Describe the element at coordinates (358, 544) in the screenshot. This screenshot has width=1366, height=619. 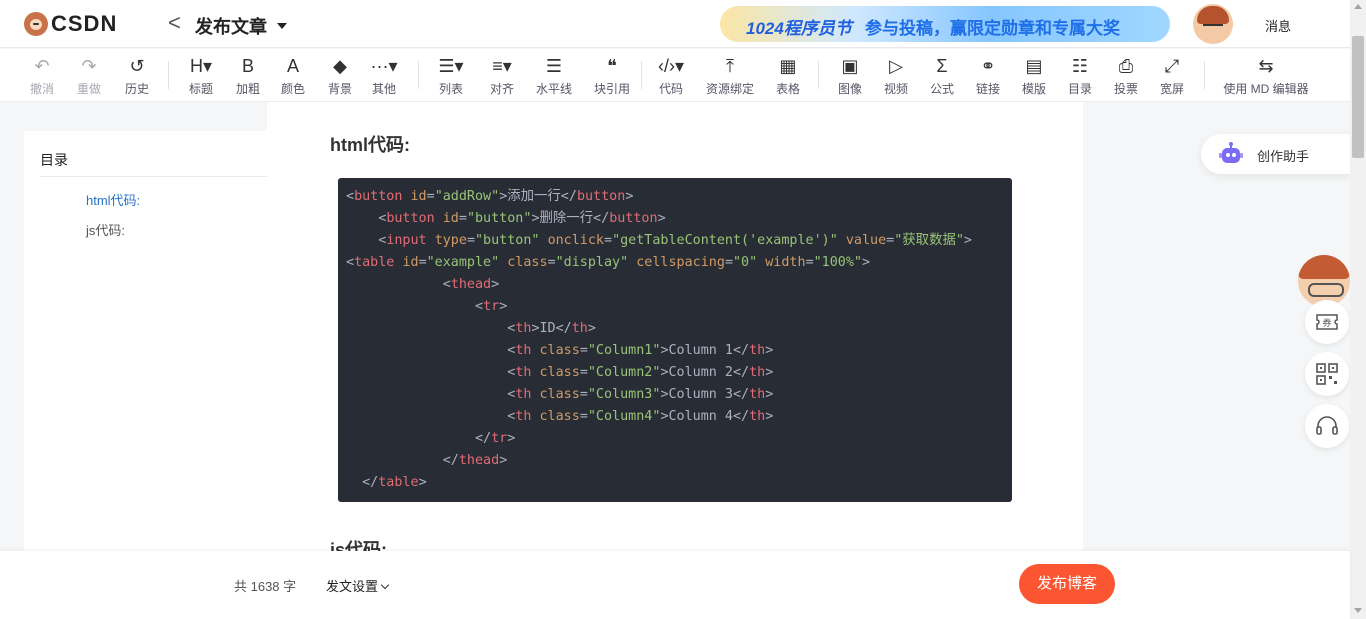
I see `heading-js-code: js代码:` at that location.